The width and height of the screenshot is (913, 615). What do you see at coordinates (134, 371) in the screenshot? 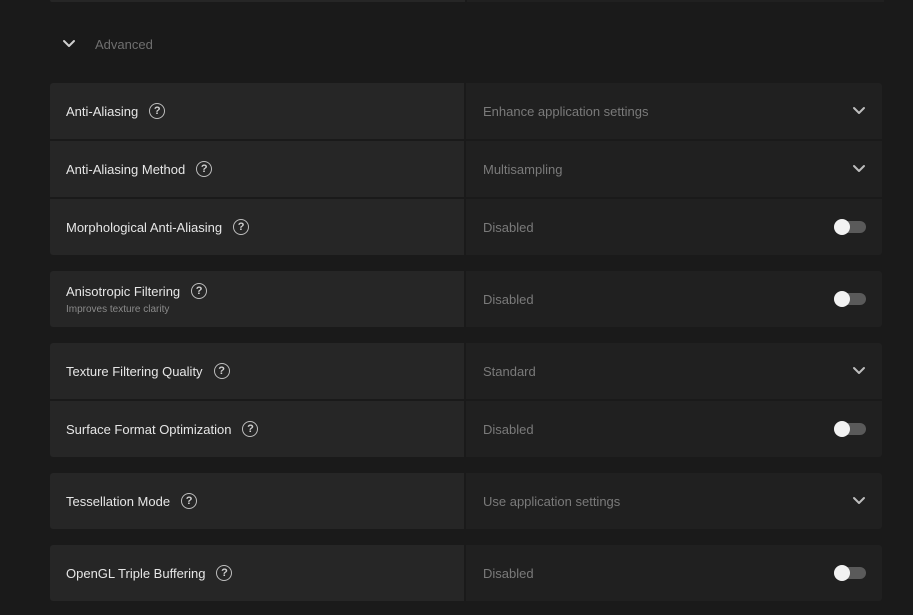
I see `setting-label: Texture Filtering Quality` at bounding box center [134, 371].